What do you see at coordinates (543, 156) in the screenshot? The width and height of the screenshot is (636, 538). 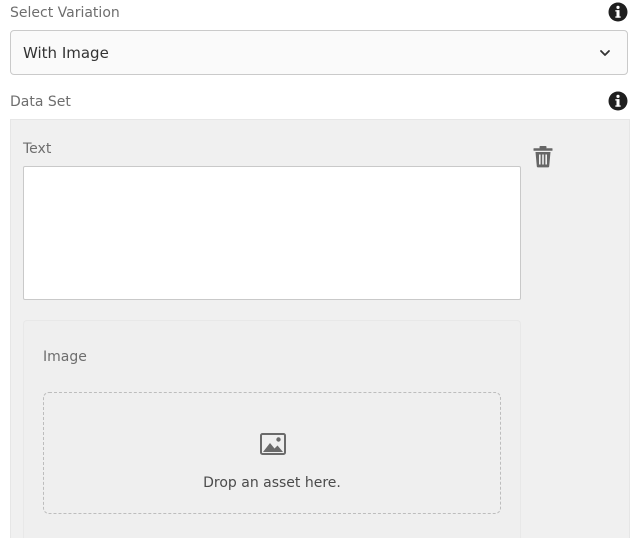 I see `trash-icon` at bounding box center [543, 156].